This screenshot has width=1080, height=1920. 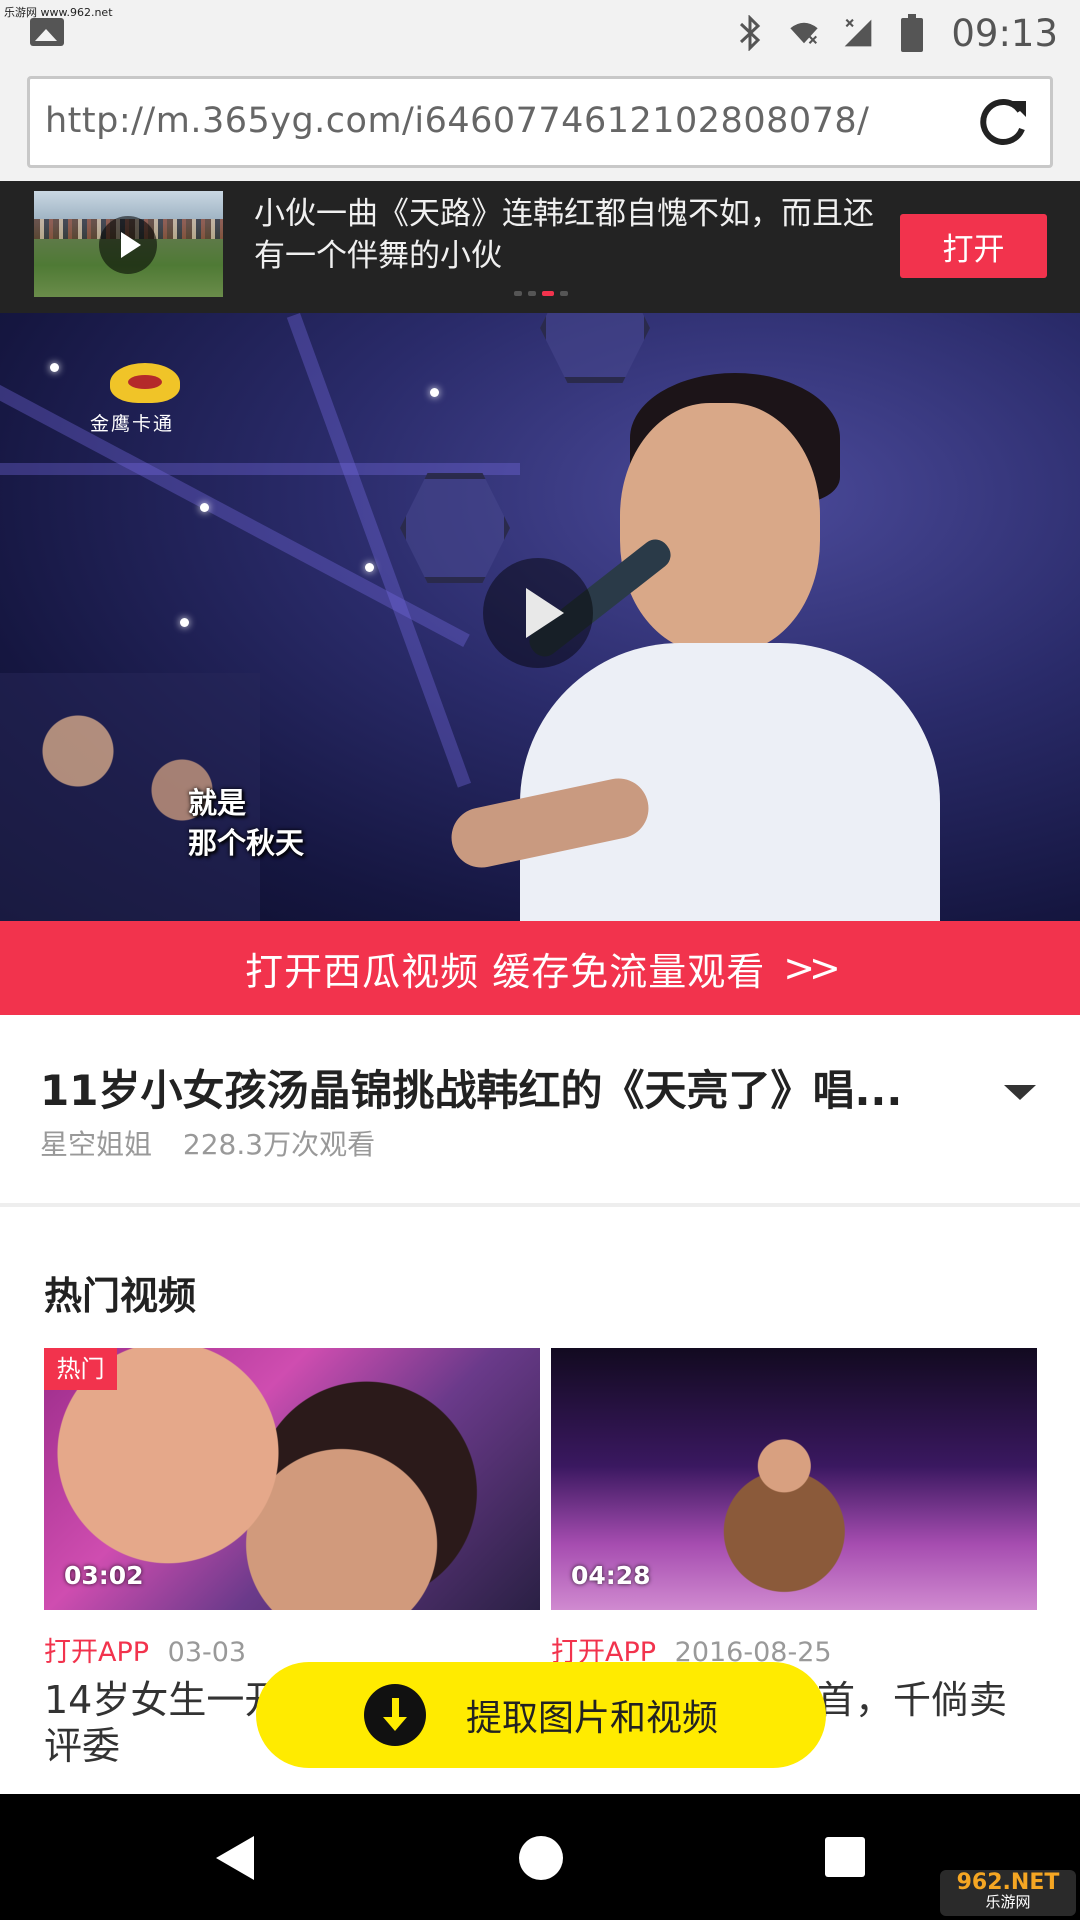 I want to click on video-meta: 星空姐姐 228.3万次观看, so click(x=207, y=1143).